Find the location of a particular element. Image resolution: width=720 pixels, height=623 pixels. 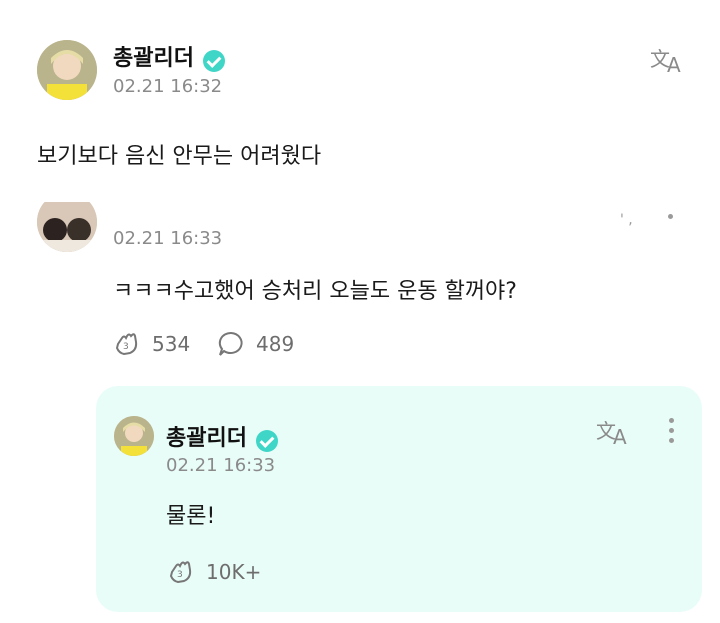

author-avatar is located at coordinates (67, 70).